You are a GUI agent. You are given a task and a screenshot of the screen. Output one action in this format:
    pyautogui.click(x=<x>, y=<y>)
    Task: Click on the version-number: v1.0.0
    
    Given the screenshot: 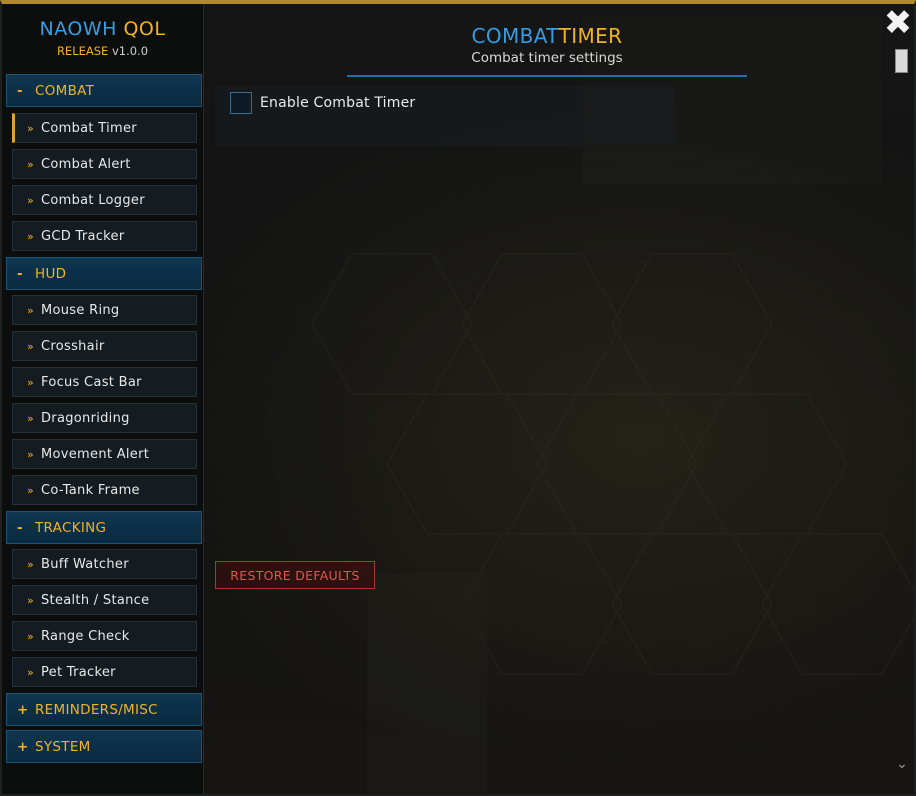 What is the action you would take?
    pyautogui.click(x=130, y=51)
    